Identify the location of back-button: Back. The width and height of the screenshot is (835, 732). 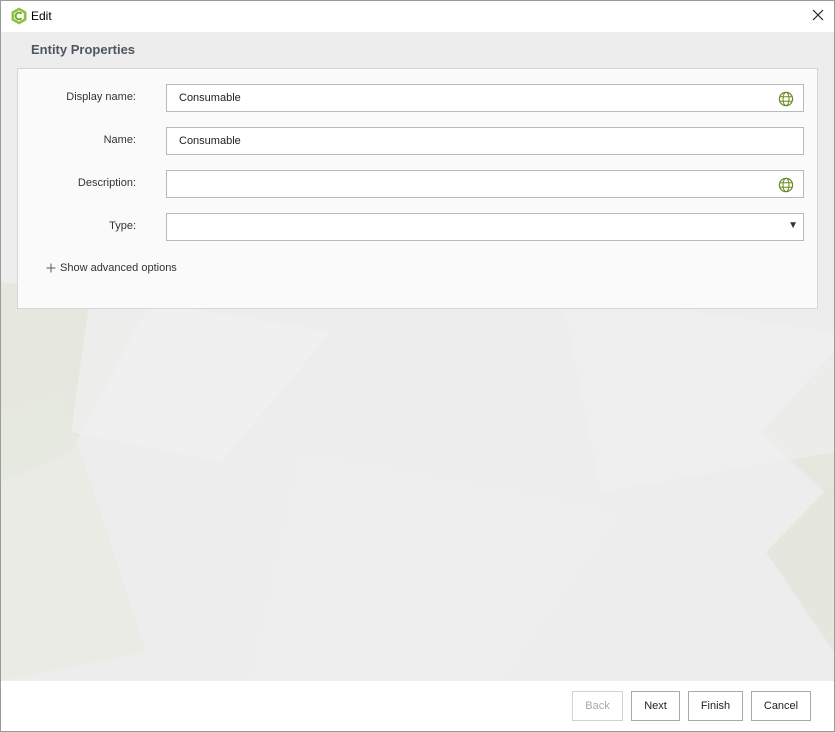
(597, 706).